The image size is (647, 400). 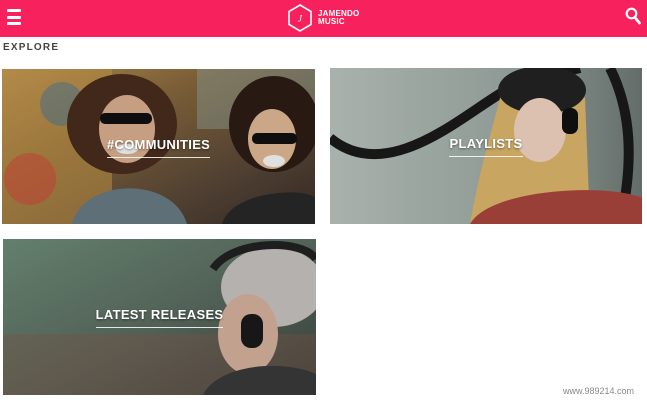 I want to click on jamendo-logo: J JAMENDO MUSIC, so click(x=323, y=18).